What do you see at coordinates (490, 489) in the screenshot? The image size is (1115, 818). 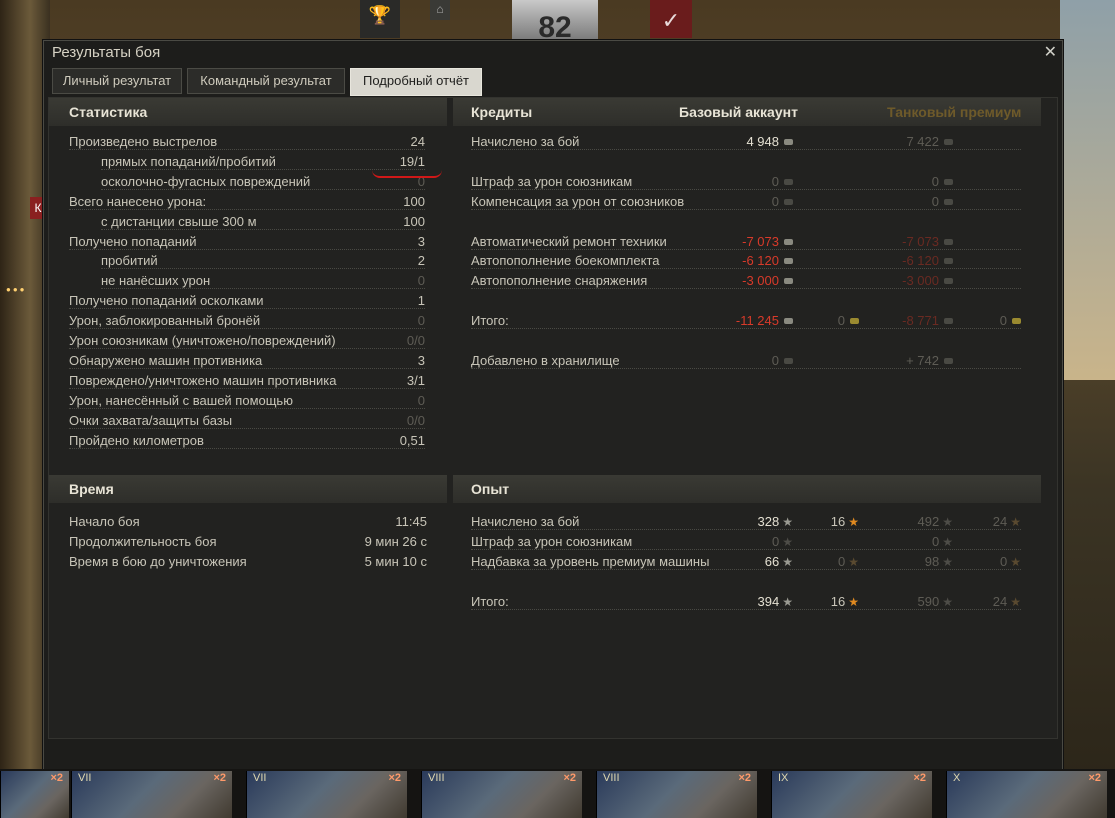 I see `experience-title: Опыт` at bounding box center [490, 489].